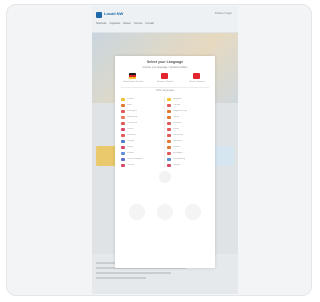  What do you see at coordinates (138, 25) in the screenshot?
I see `nav-item: Service` at bounding box center [138, 25].